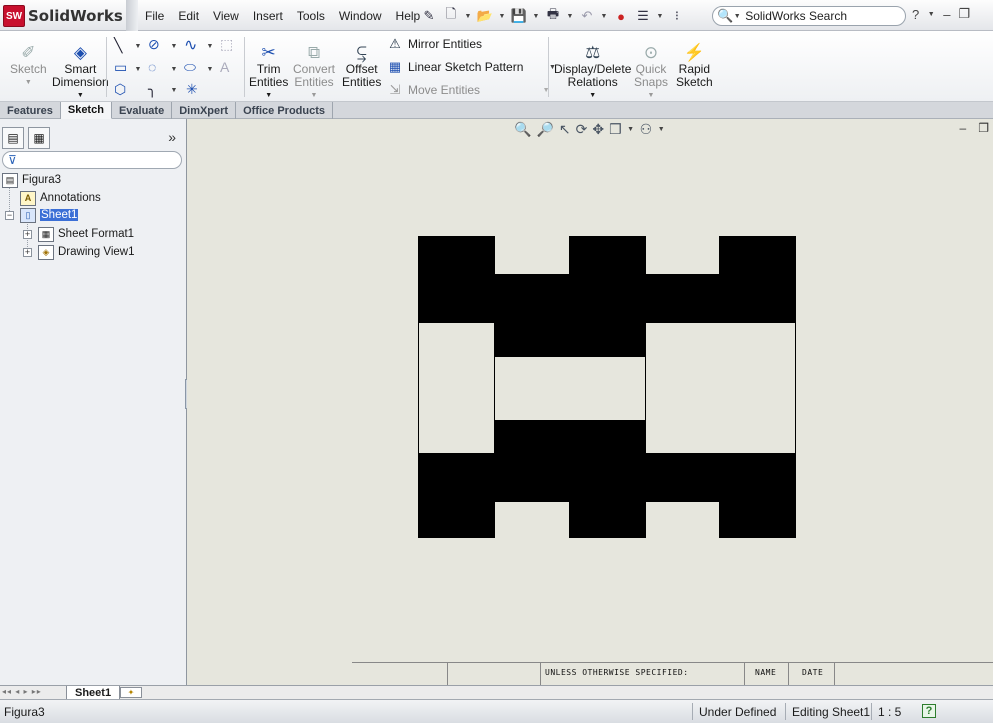 The image size is (993, 723). Describe the element at coordinates (226, 44) in the screenshot. I see `construction-geometry-icon: ⬚` at that location.